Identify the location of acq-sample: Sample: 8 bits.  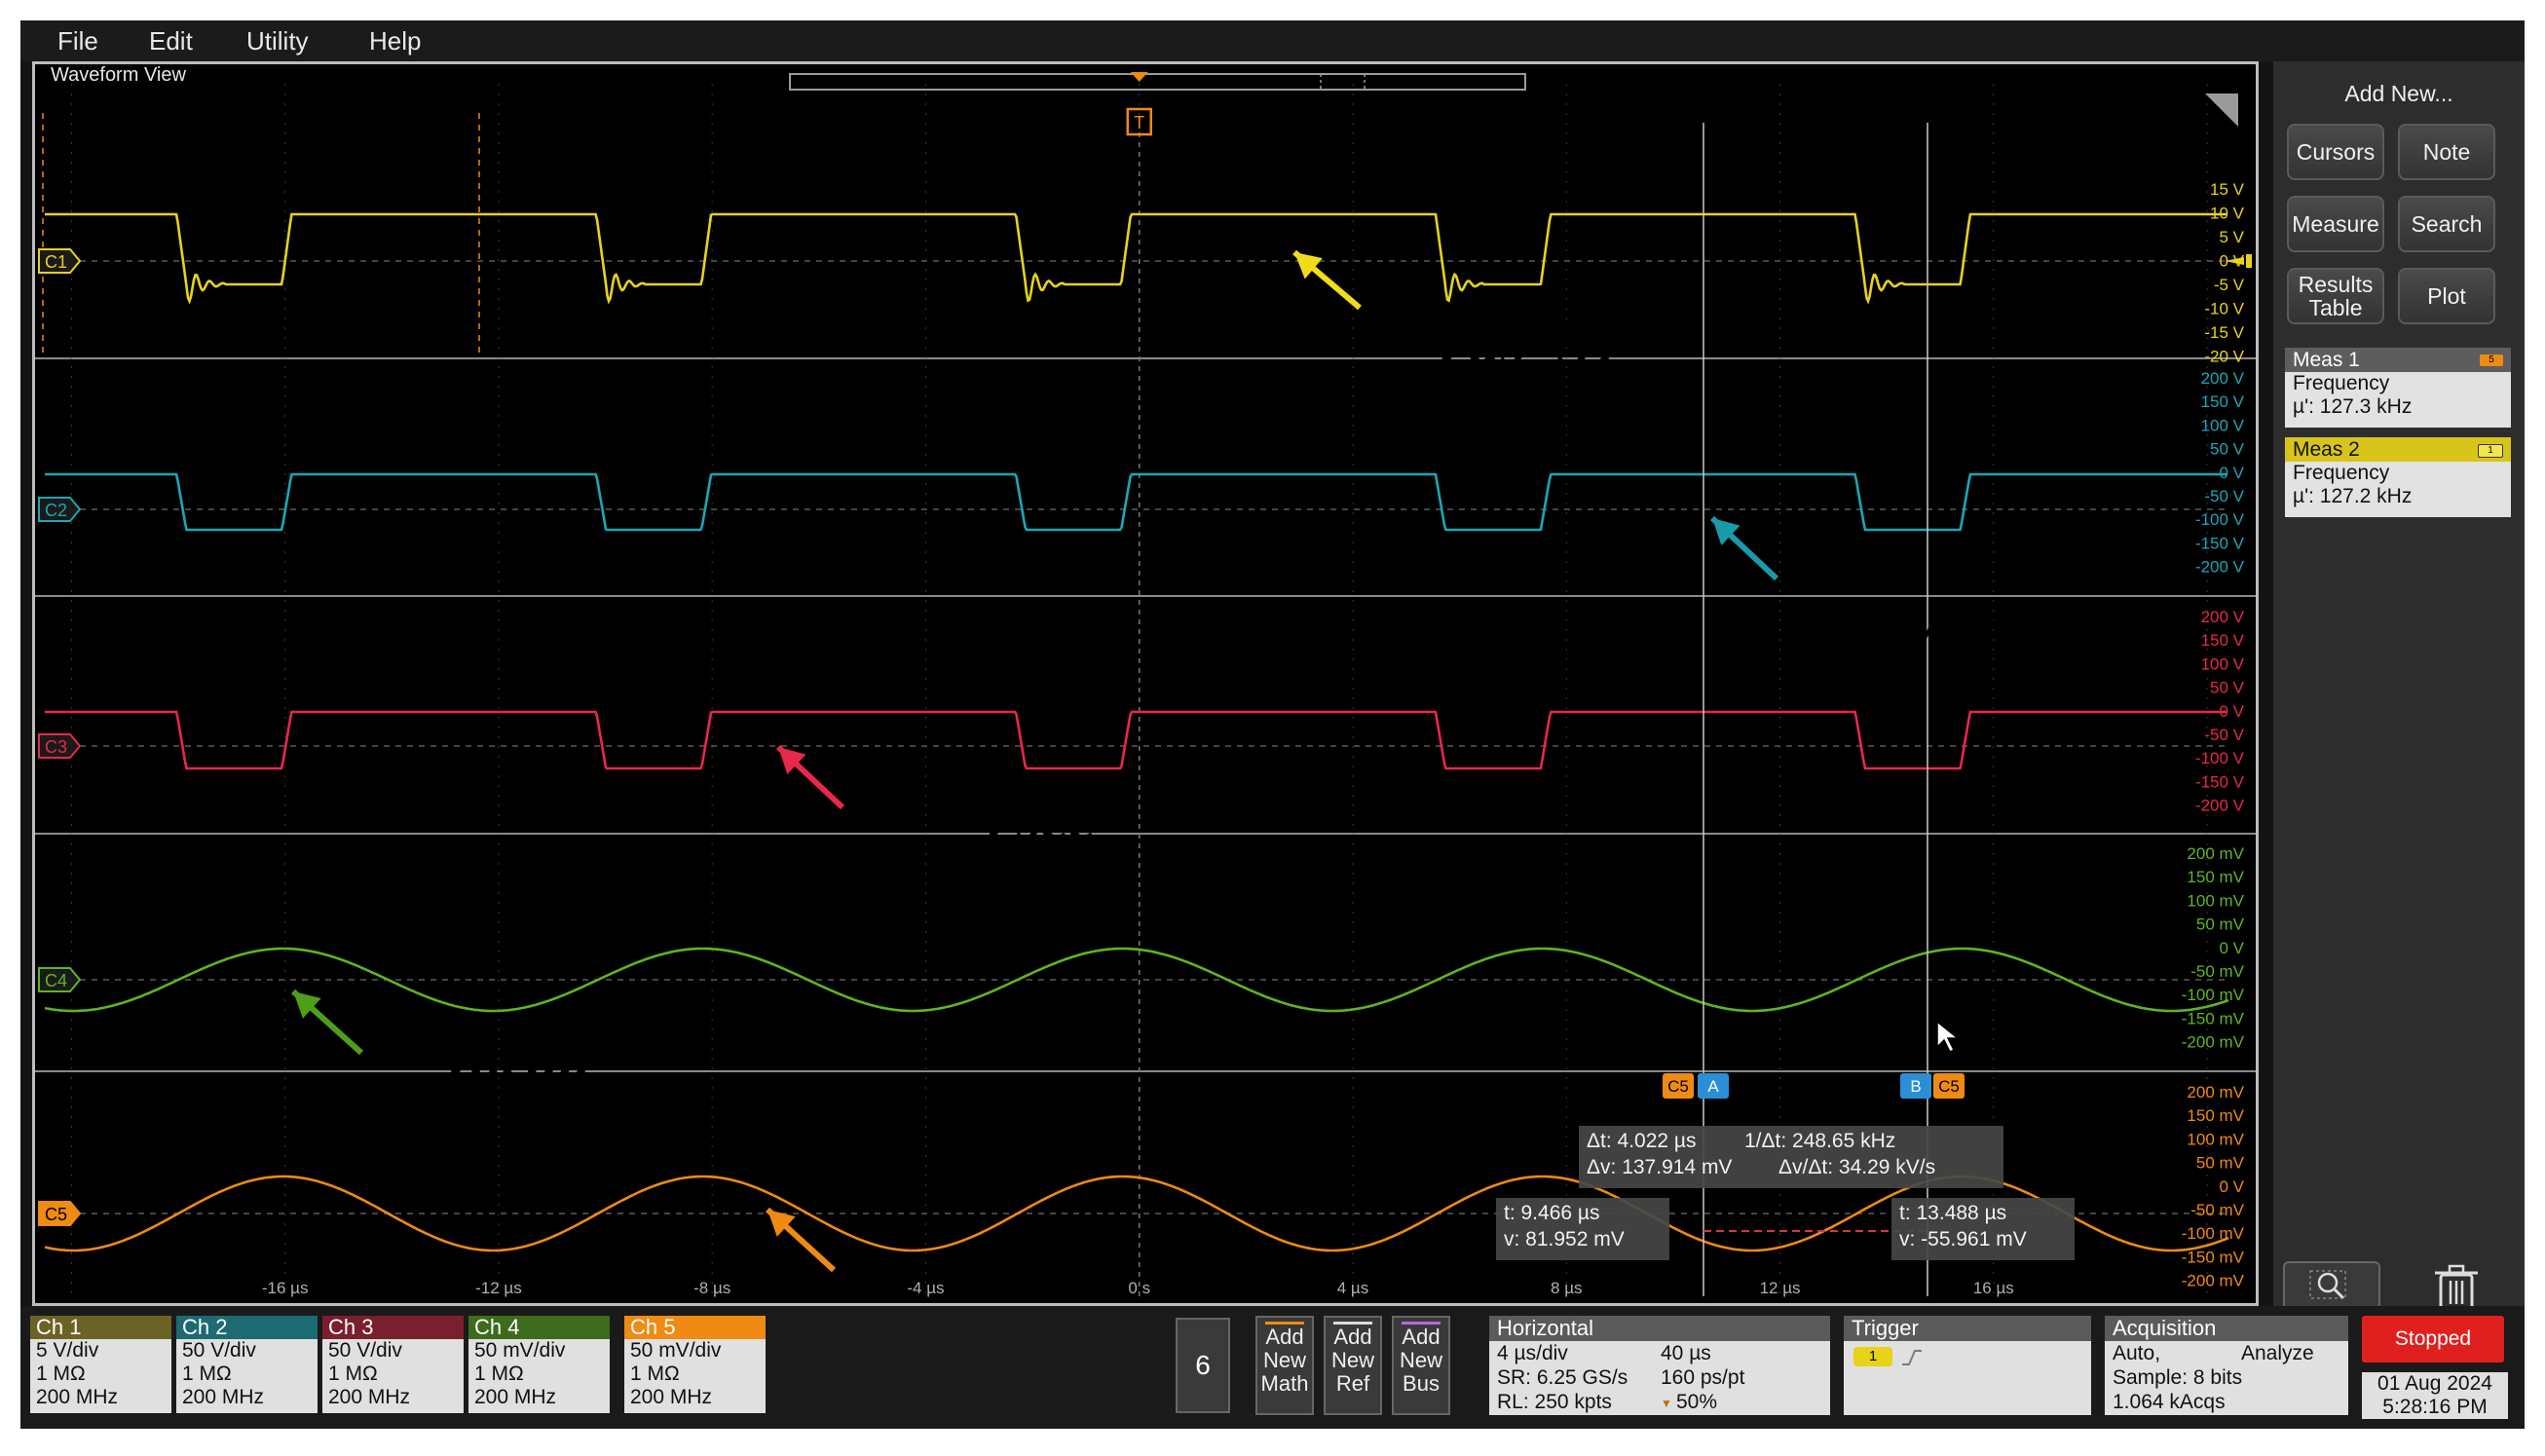
(2178, 1377).